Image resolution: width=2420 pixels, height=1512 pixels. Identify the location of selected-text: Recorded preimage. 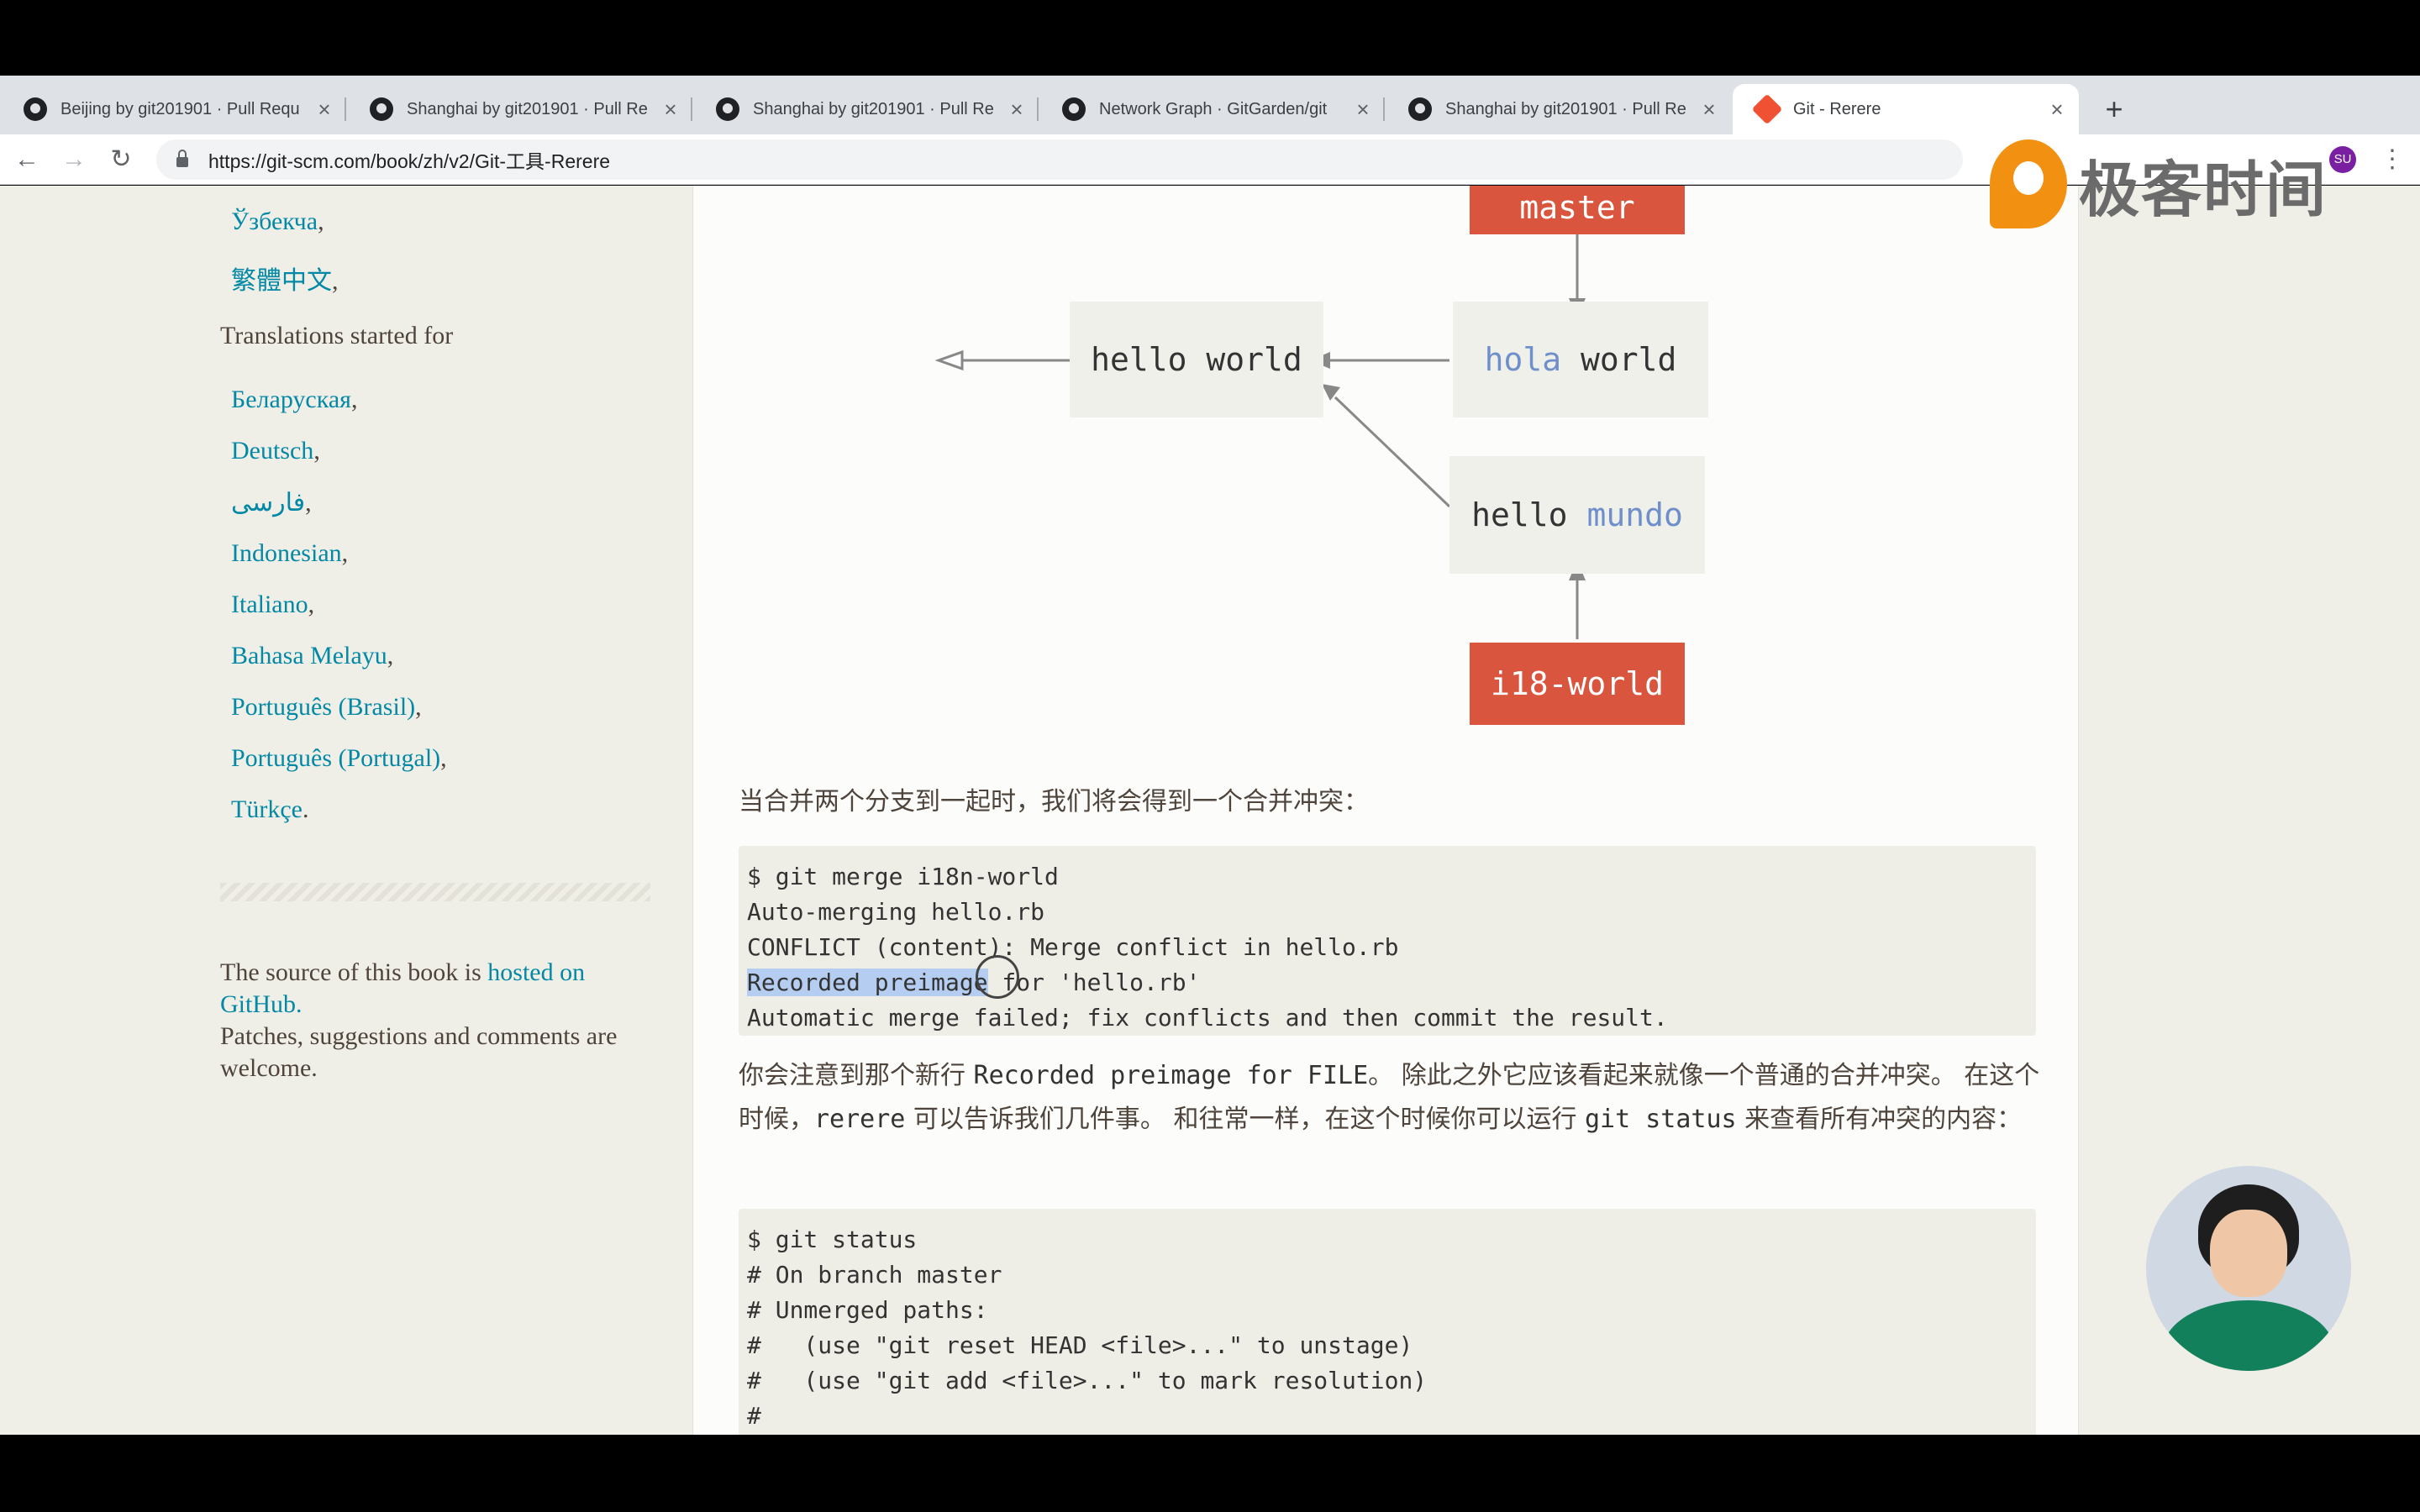
(868, 982).